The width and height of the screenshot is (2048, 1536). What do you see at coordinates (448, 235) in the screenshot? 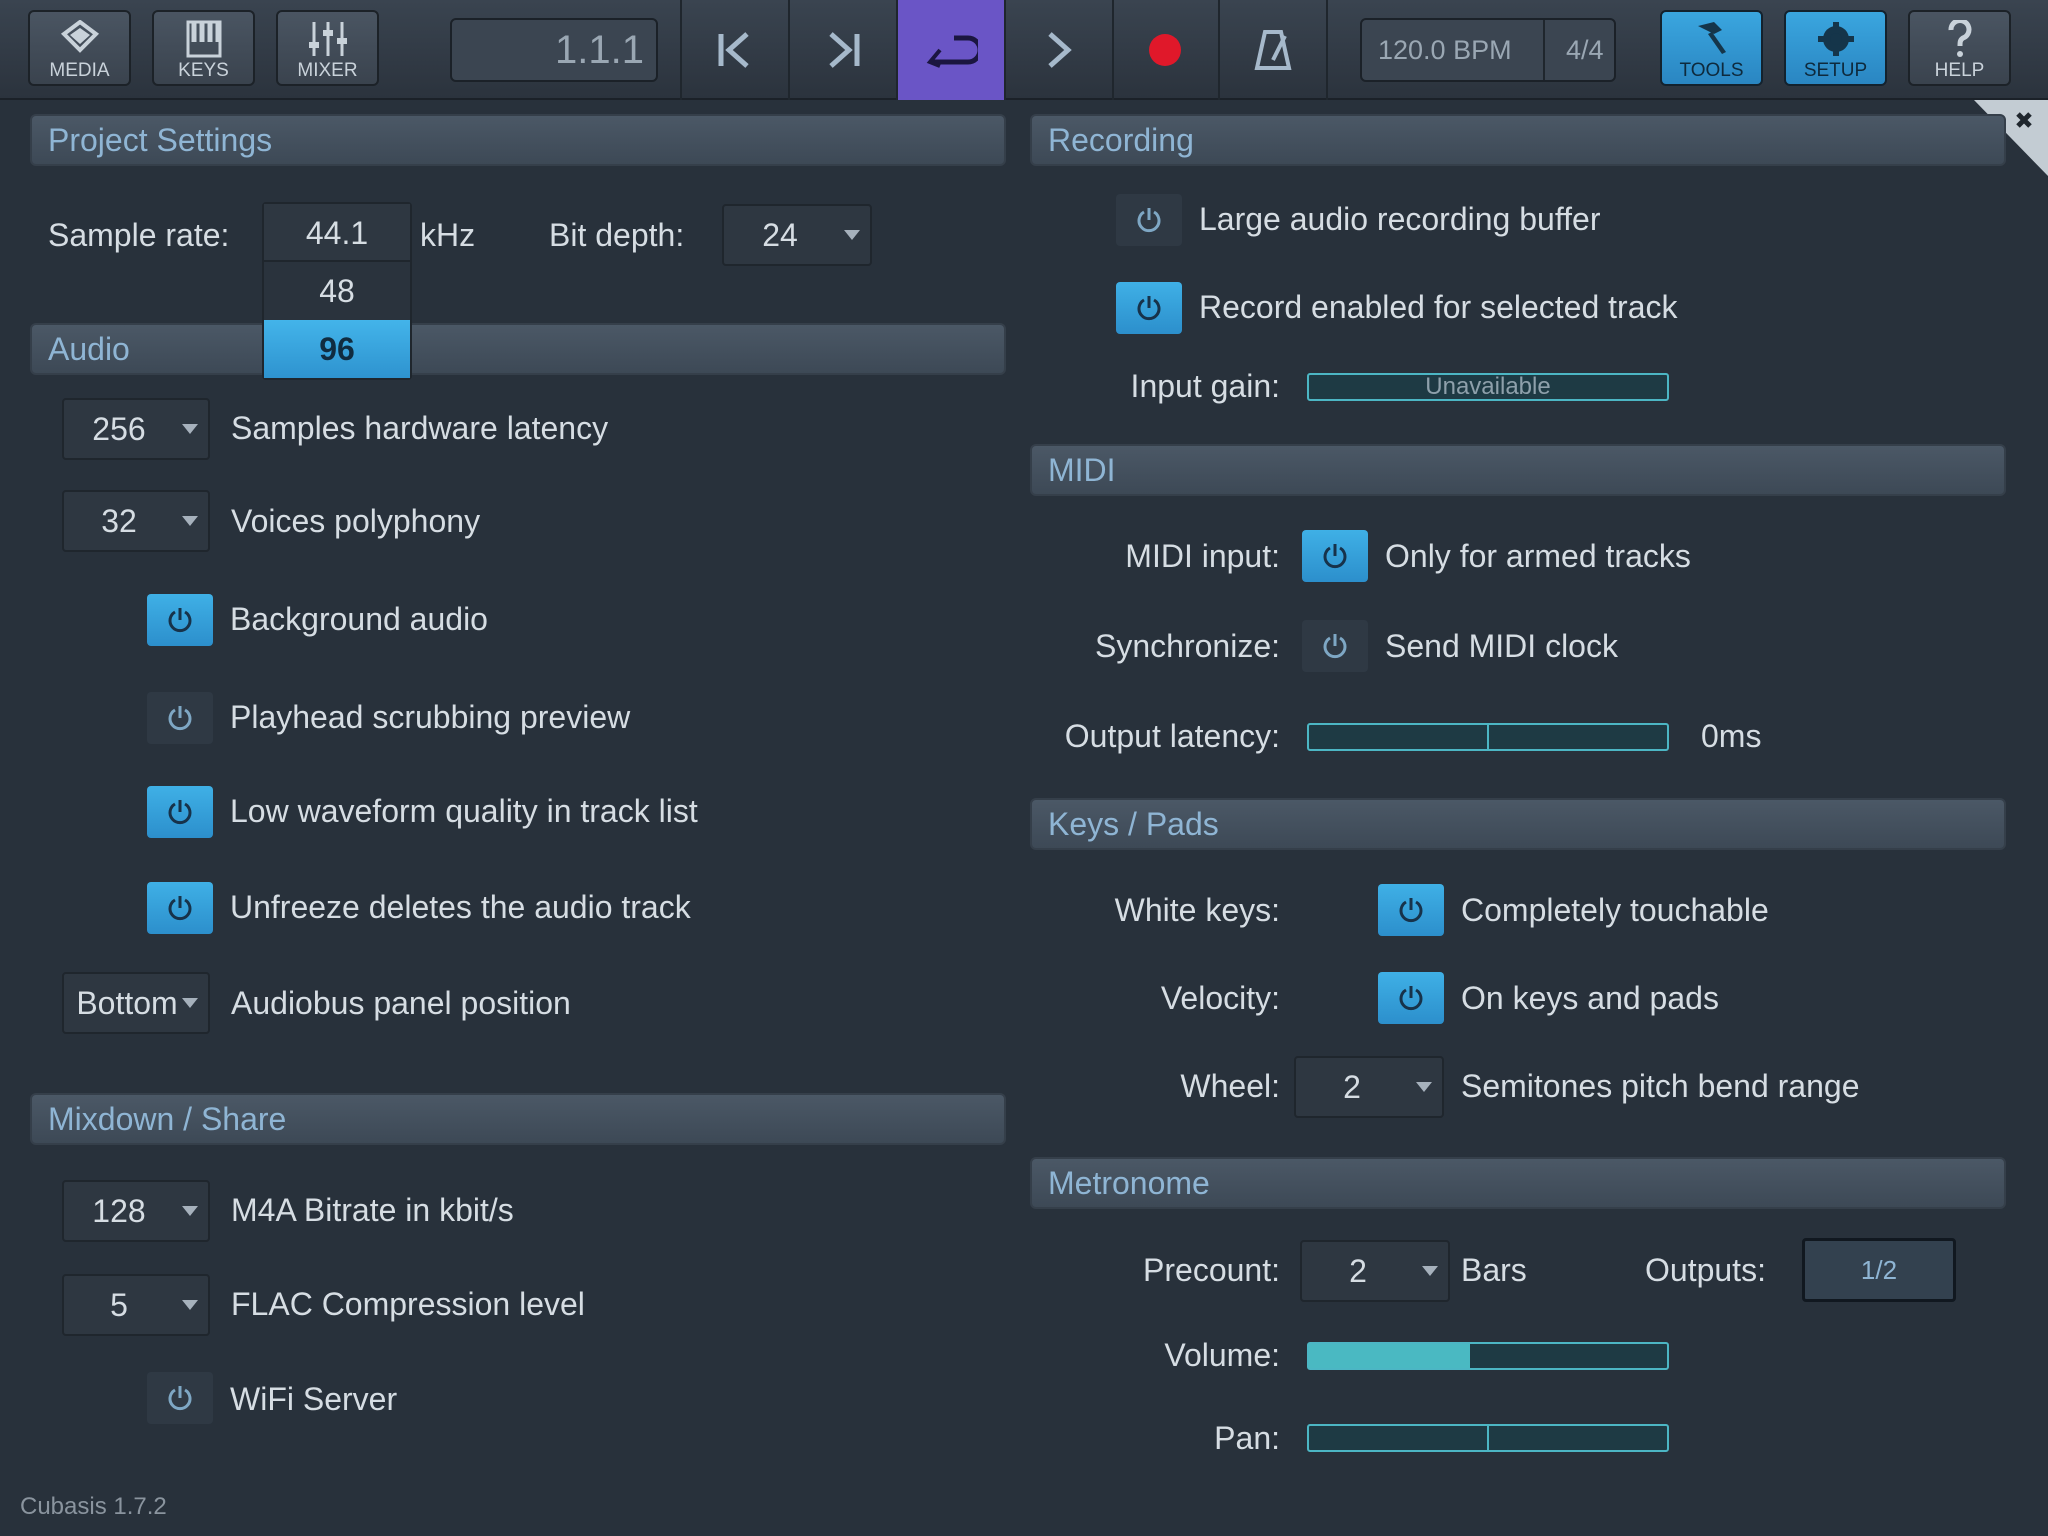
I see `sample-rate-unit: kHz` at bounding box center [448, 235].